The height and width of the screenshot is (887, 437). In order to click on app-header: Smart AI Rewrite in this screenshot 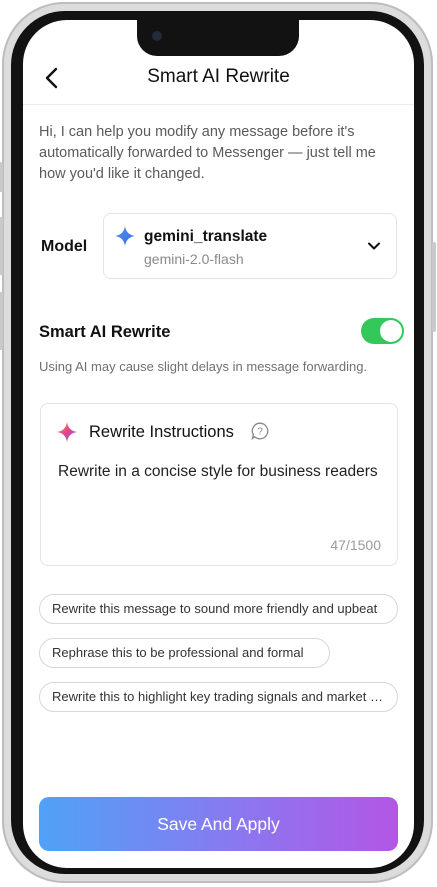, I will do `click(218, 79)`.